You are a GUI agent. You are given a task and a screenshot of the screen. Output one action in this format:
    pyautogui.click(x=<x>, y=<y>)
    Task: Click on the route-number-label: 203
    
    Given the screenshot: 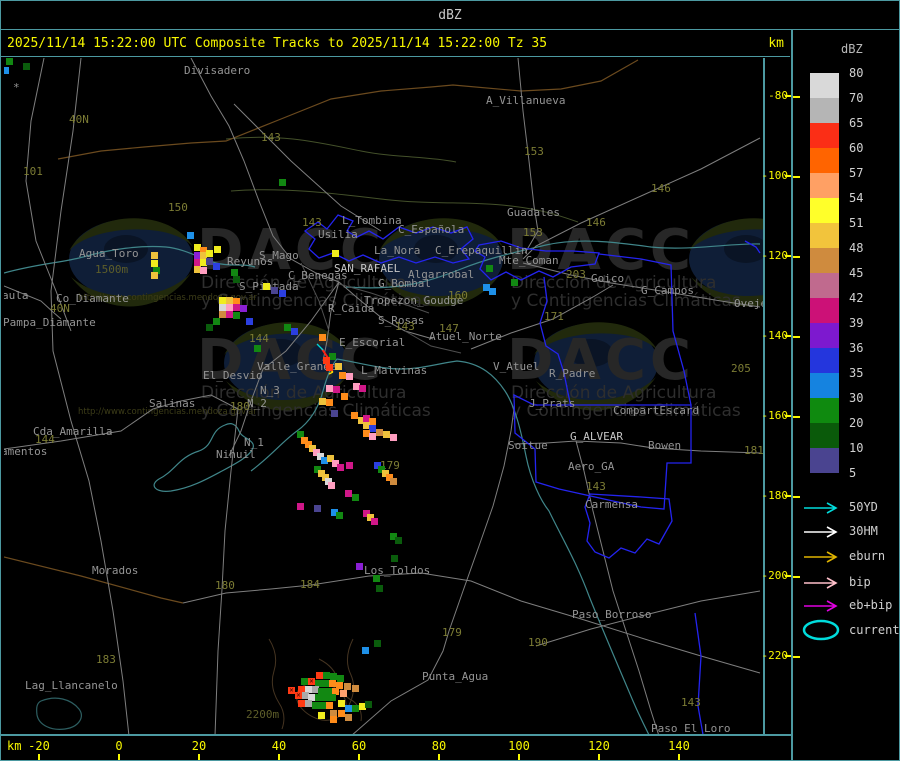 What is the action you would take?
    pyautogui.click(x=576, y=274)
    